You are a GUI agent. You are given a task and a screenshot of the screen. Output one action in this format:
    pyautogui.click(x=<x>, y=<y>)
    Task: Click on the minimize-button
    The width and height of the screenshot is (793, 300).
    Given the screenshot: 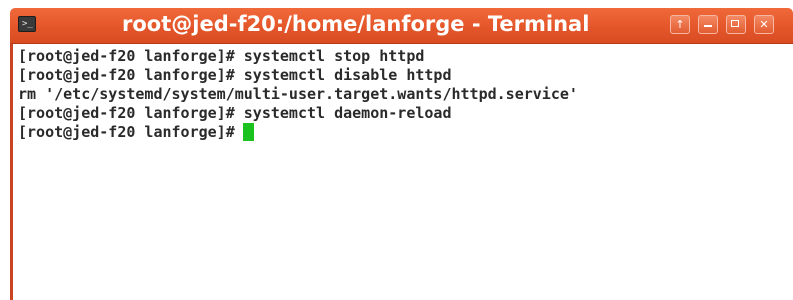 What is the action you would take?
    pyautogui.click(x=708, y=24)
    